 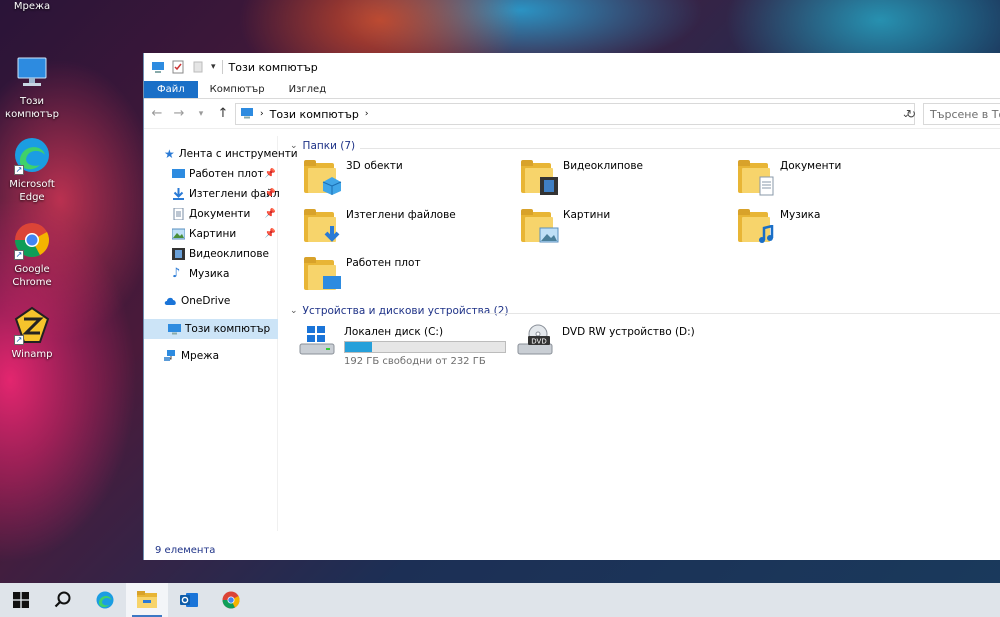 I want to click on sidebar-item-desktop: Работен плот 📌, so click(x=211, y=174).